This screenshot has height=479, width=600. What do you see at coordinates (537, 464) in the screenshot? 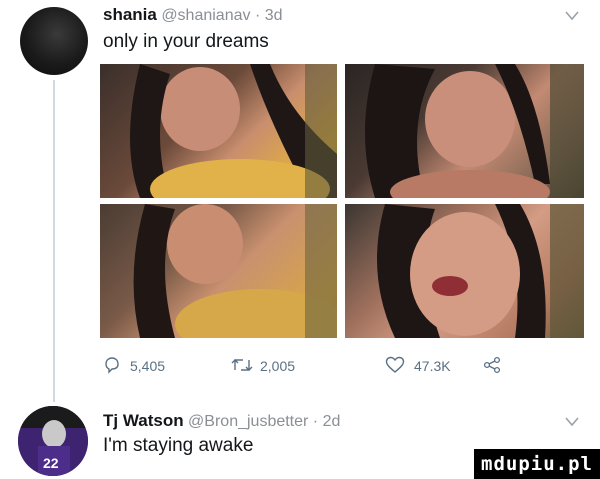
I see `watermark: mdupiu.pl` at bounding box center [537, 464].